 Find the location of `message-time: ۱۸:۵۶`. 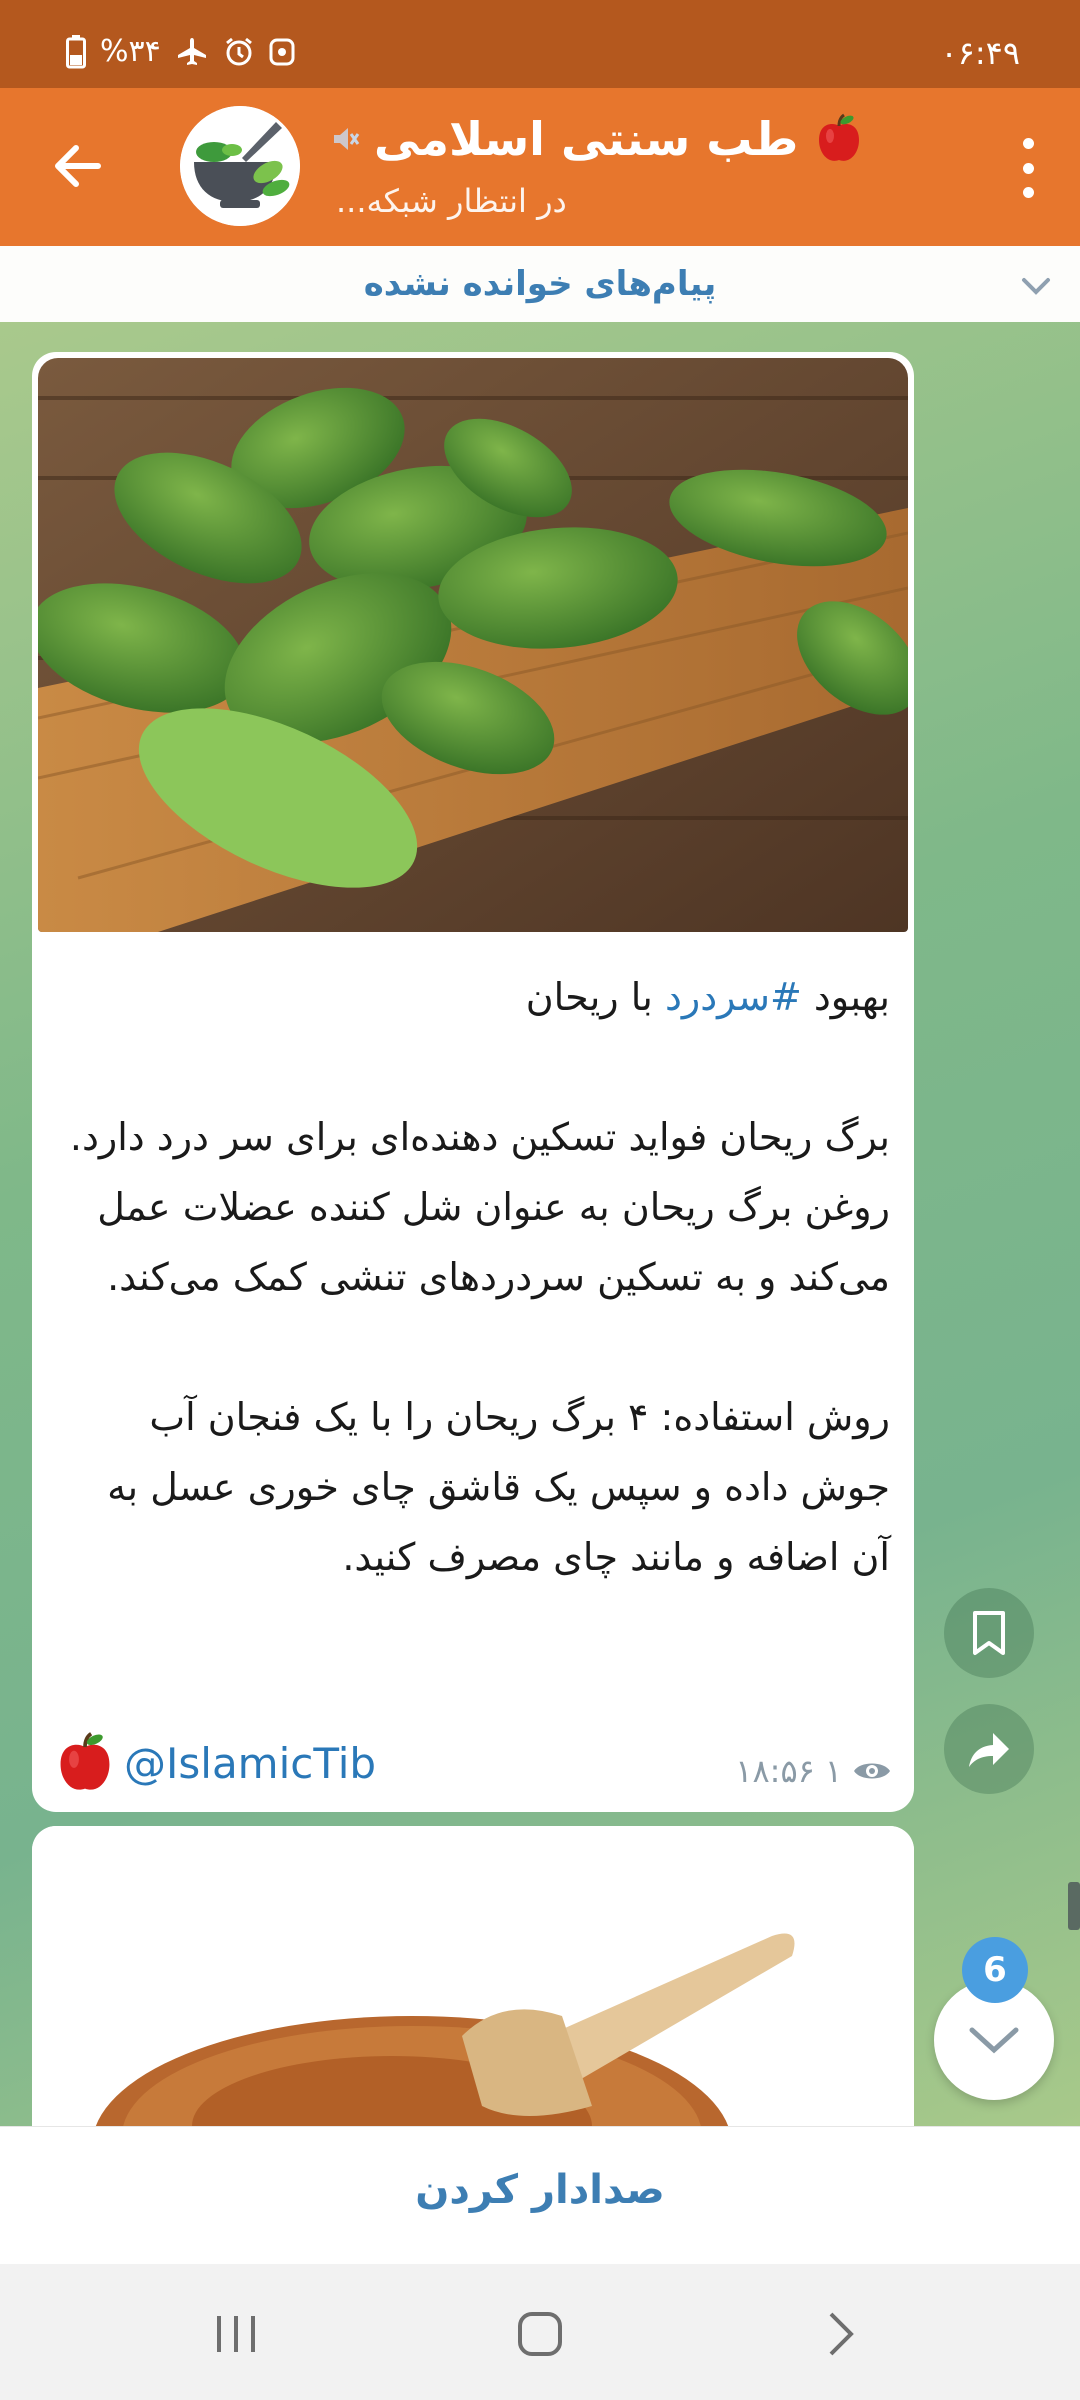

message-time: ۱۸:۵۶ is located at coordinates (775, 1771).